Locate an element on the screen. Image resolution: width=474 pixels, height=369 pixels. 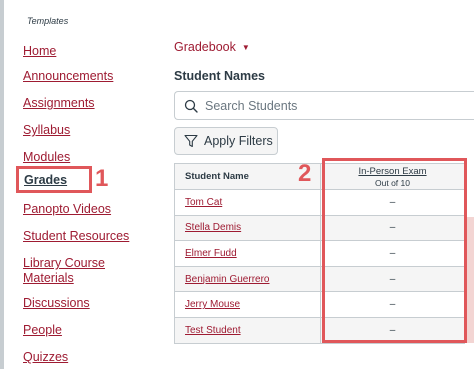
search-icon is located at coordinates (191, 106).